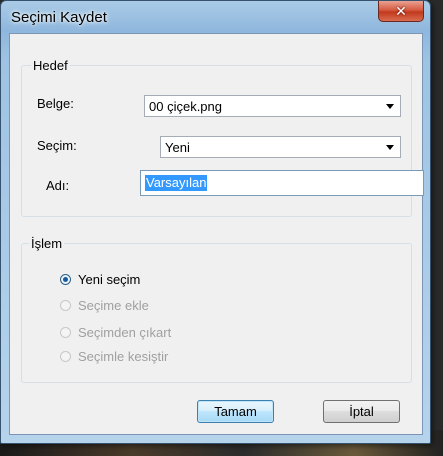 The image size is (443, 456). Describe the element at coordinates (272, 106) in the screenshot. I see `document-dropdown: 00 çiçek.png` at that location.